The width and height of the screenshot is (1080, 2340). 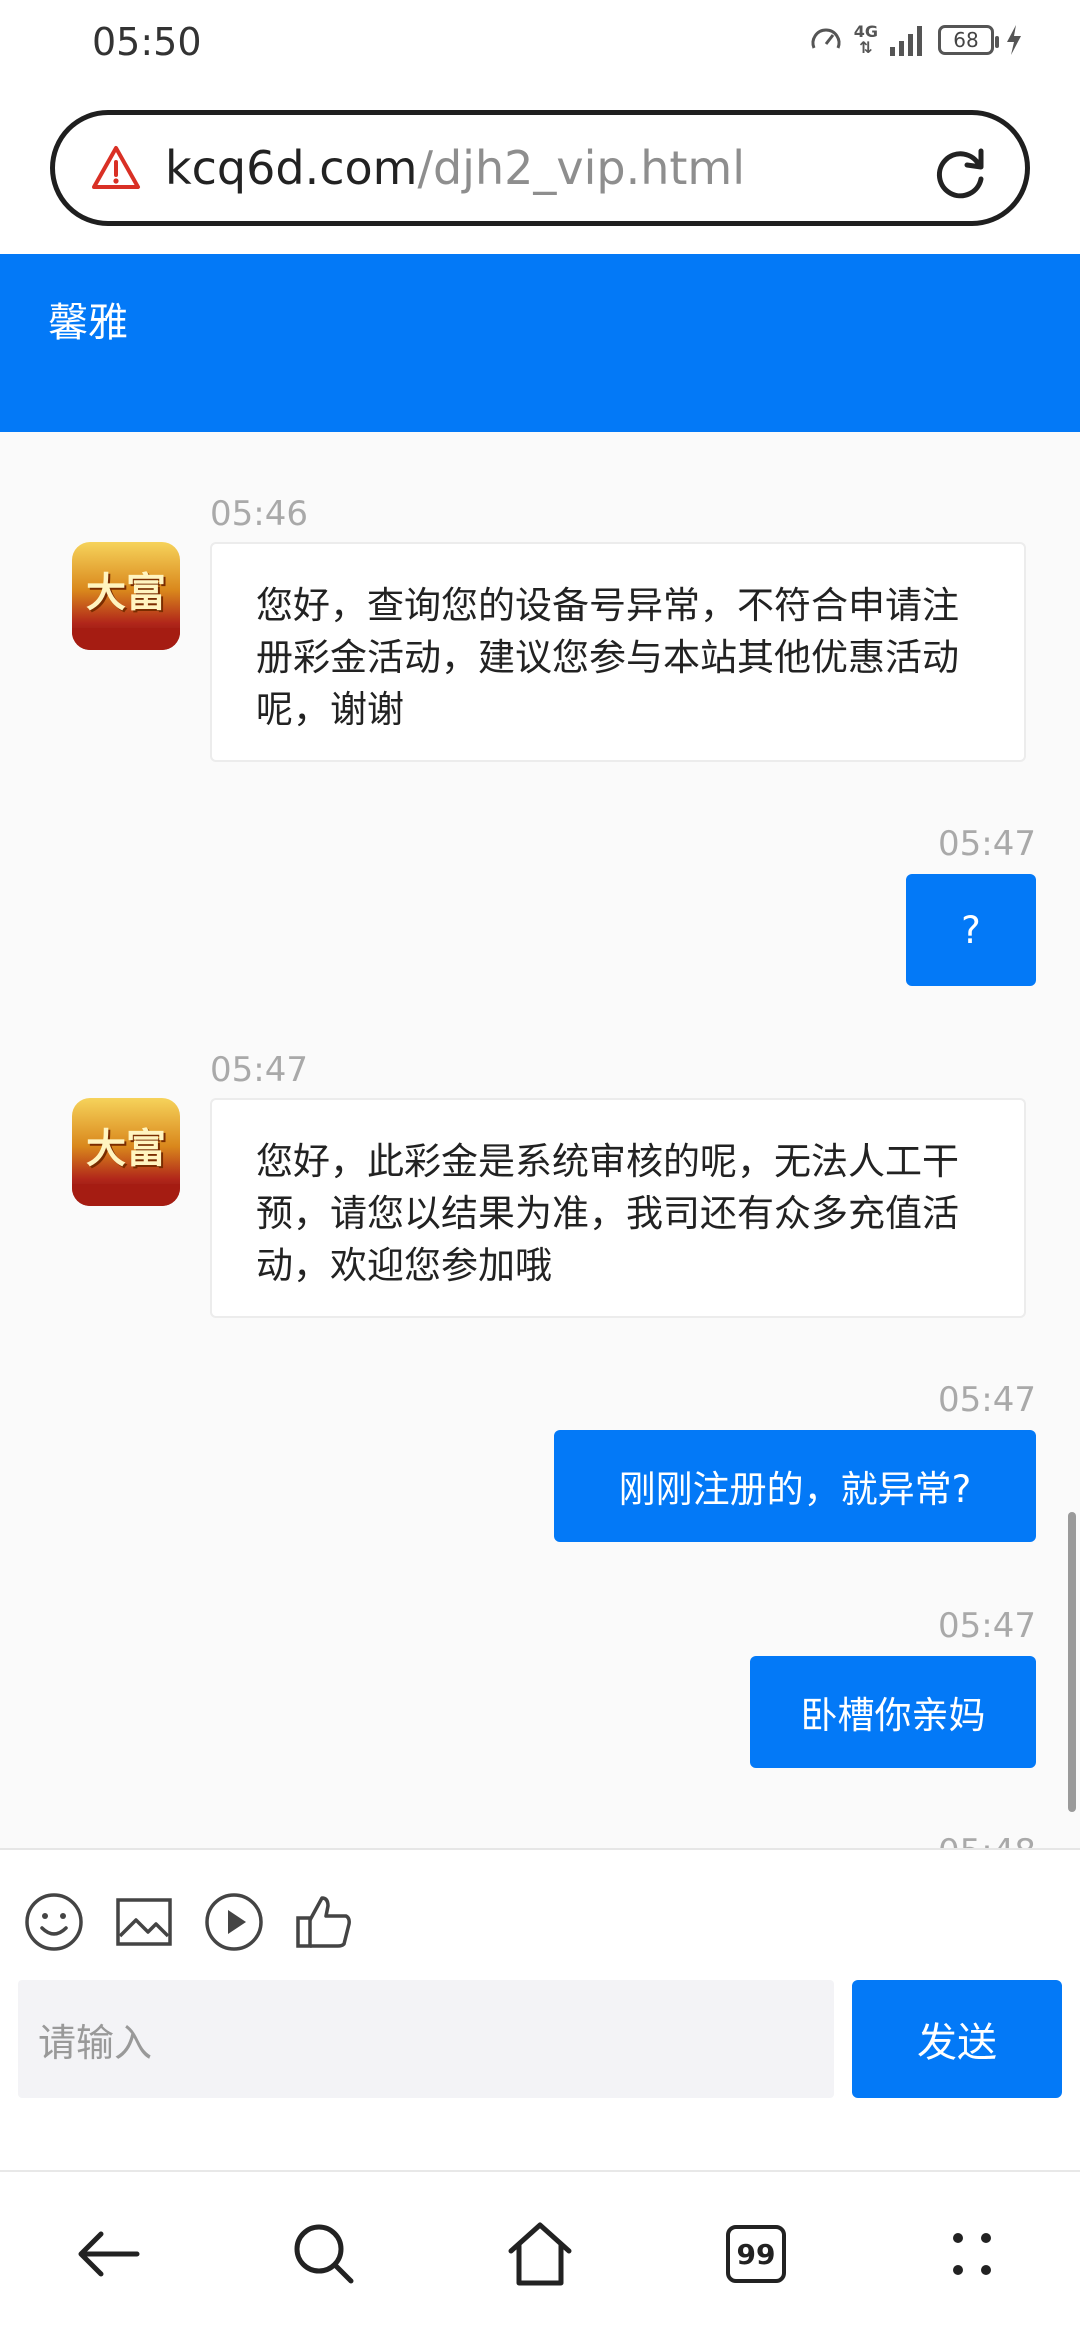 I want to click on composer: 请输入 发送, so click(x=540, y=2009).